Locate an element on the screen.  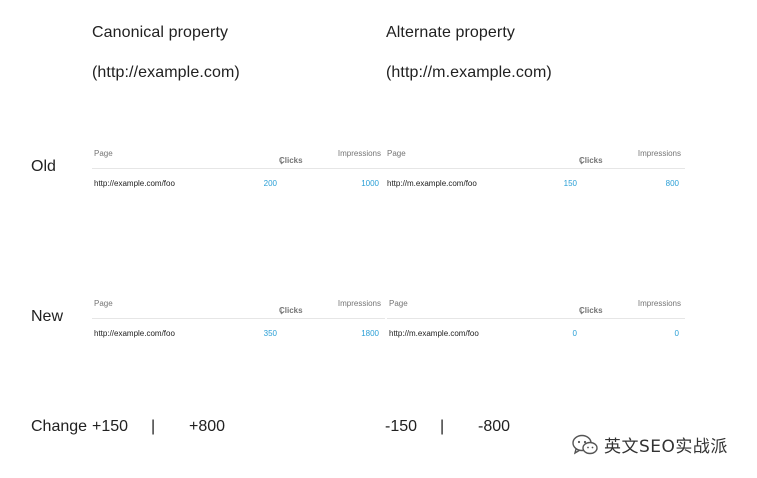
cell-clicks: 350 is located at coordinates (270, 333).